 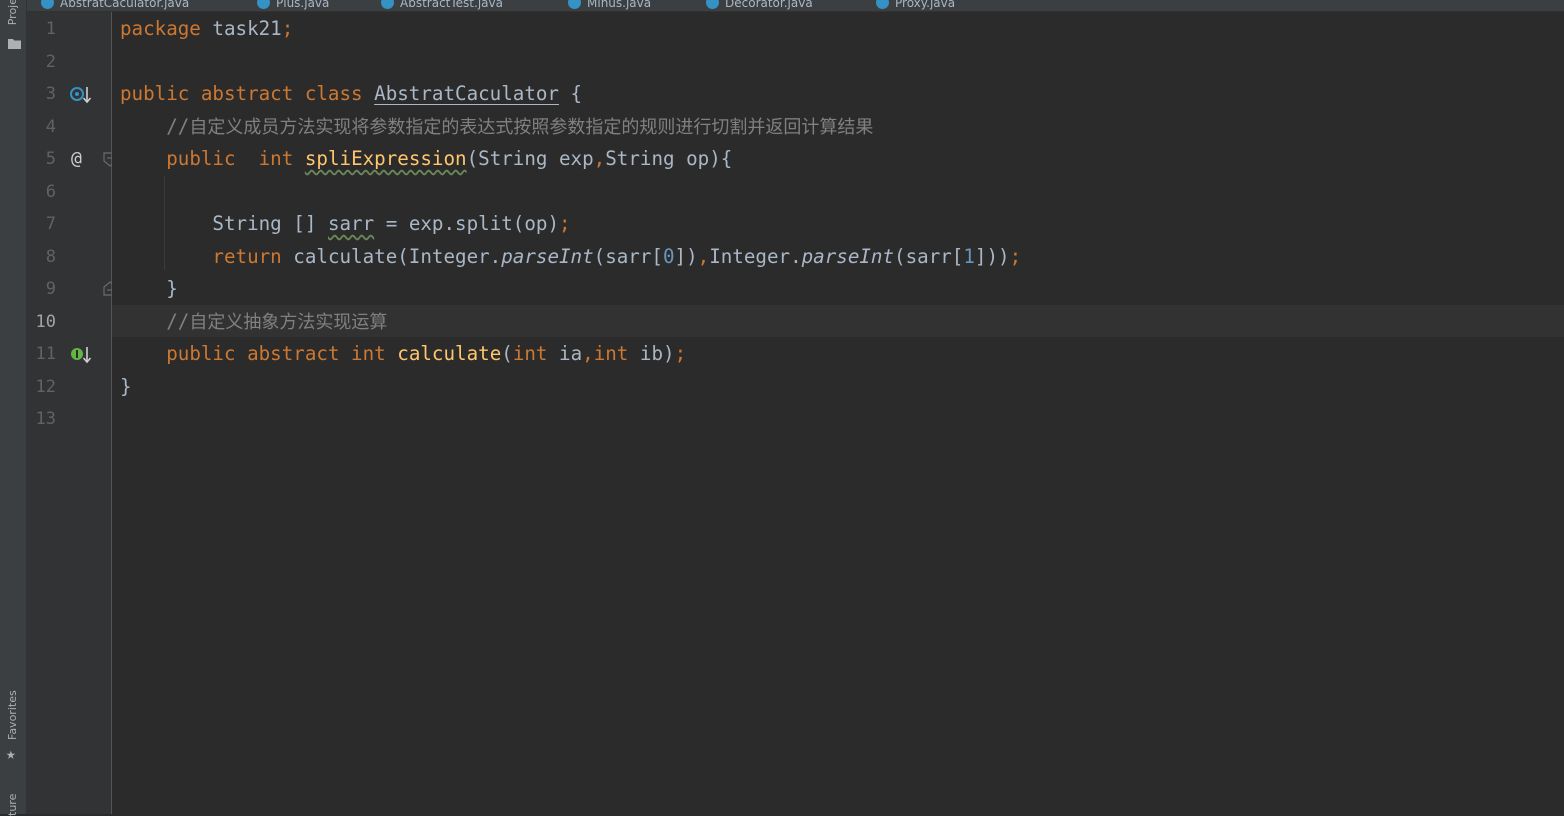 What do you see at coordinates (160, 28) in the screenshot?
I see `keyword: package` at bounding box center [160, 28].